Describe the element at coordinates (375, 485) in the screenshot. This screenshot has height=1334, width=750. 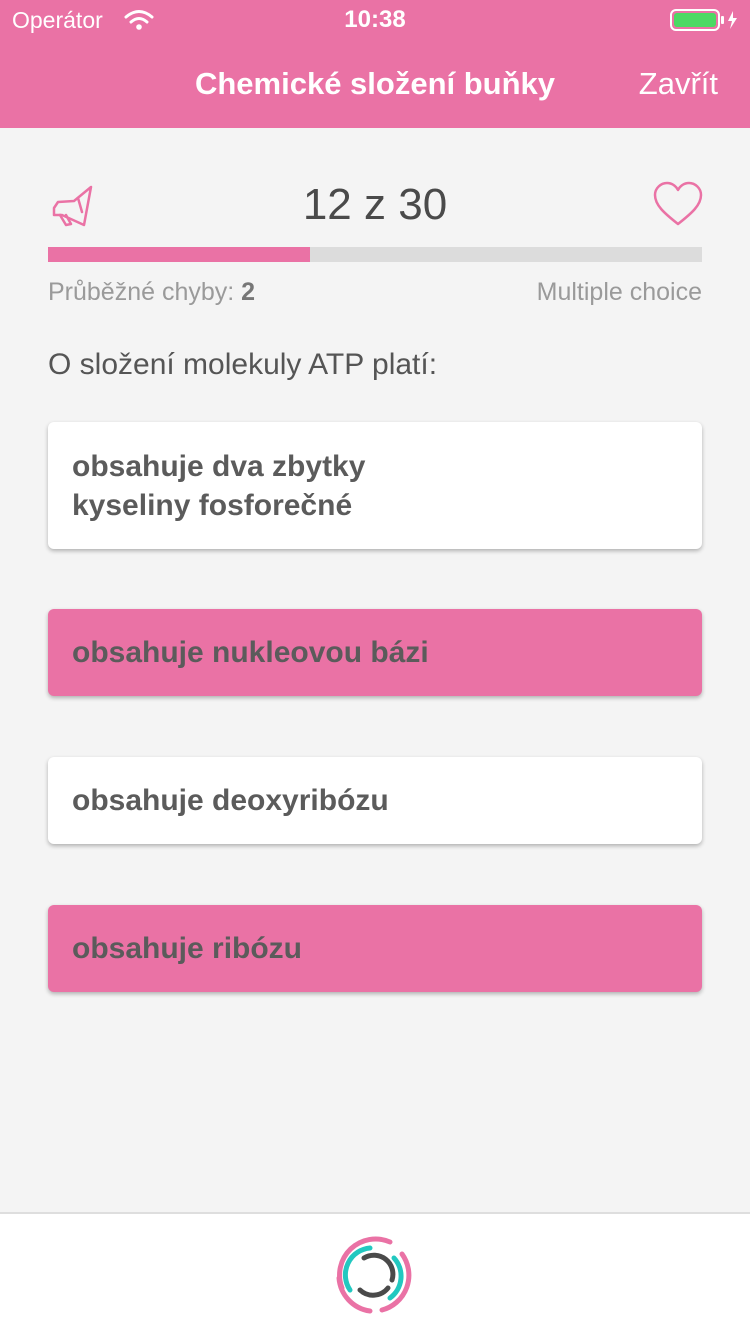
I see `answer-option-1: obsahuje dva zbytky kyseliny fosforečné` at that location.